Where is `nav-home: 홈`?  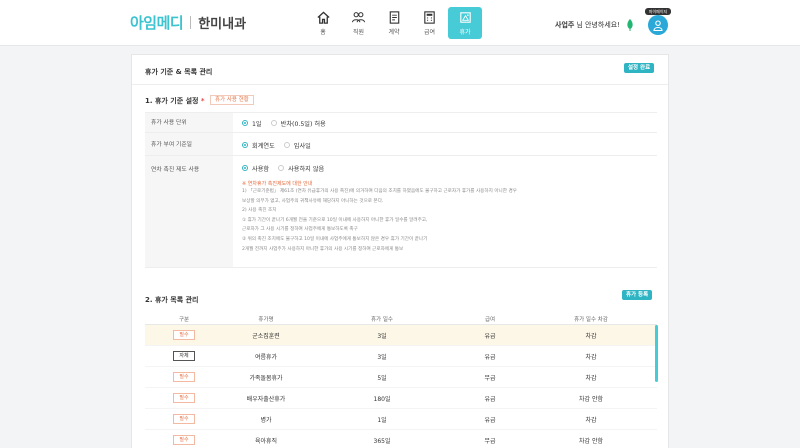 nav-home: 홈 is located at coordinates (323, 23).